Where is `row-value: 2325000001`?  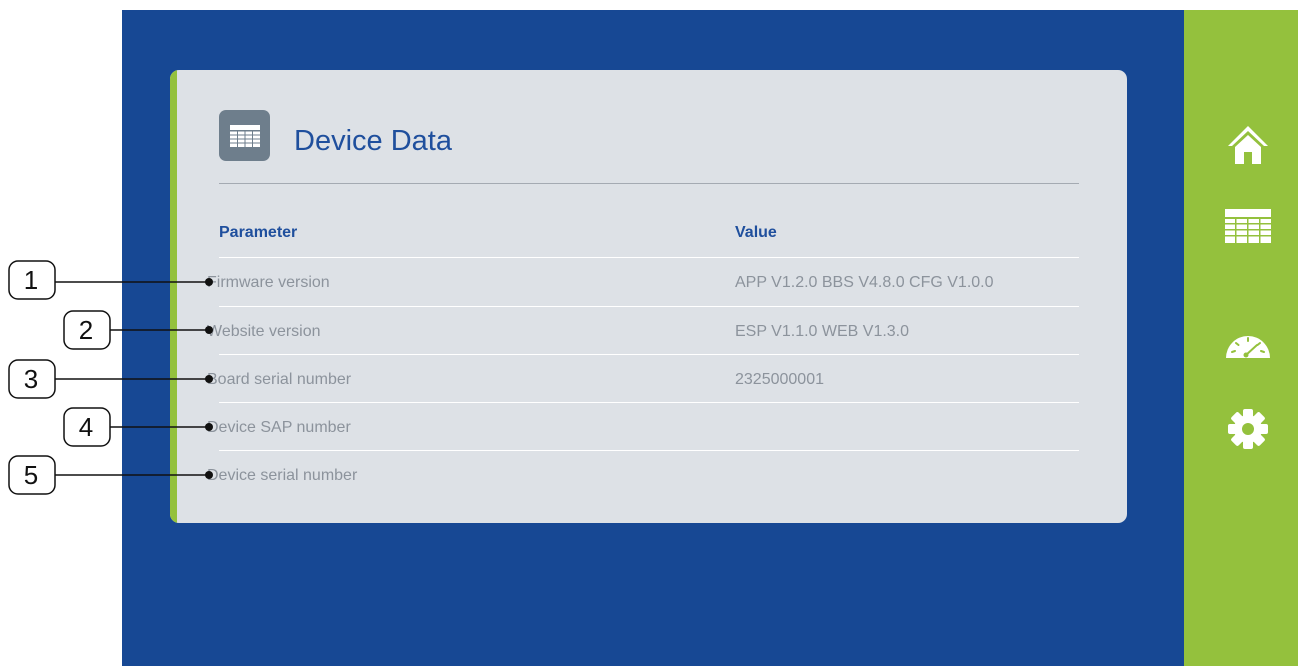
row-value: 2325000001 is located at coordinates (779, 379).